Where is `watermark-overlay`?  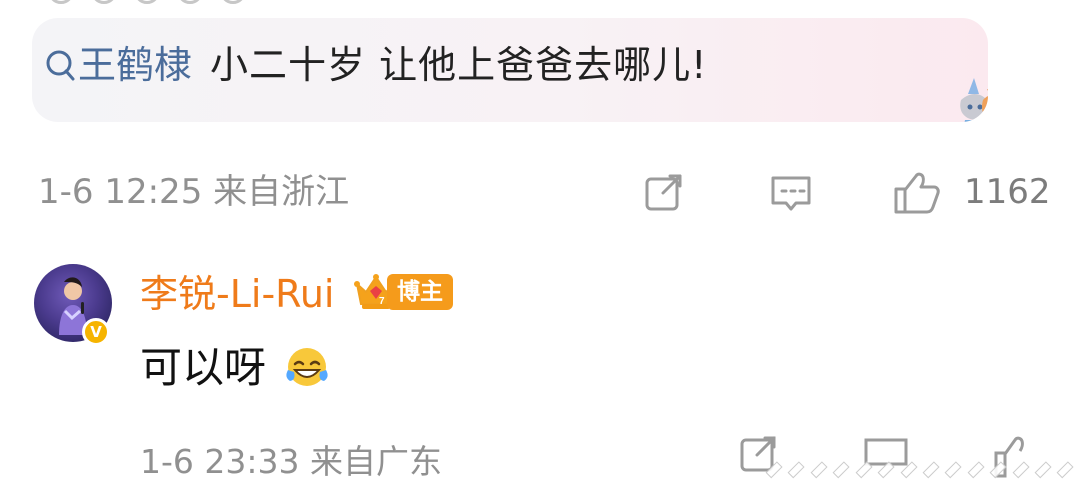
watermark-overlay is located at coordinates (920, 469).